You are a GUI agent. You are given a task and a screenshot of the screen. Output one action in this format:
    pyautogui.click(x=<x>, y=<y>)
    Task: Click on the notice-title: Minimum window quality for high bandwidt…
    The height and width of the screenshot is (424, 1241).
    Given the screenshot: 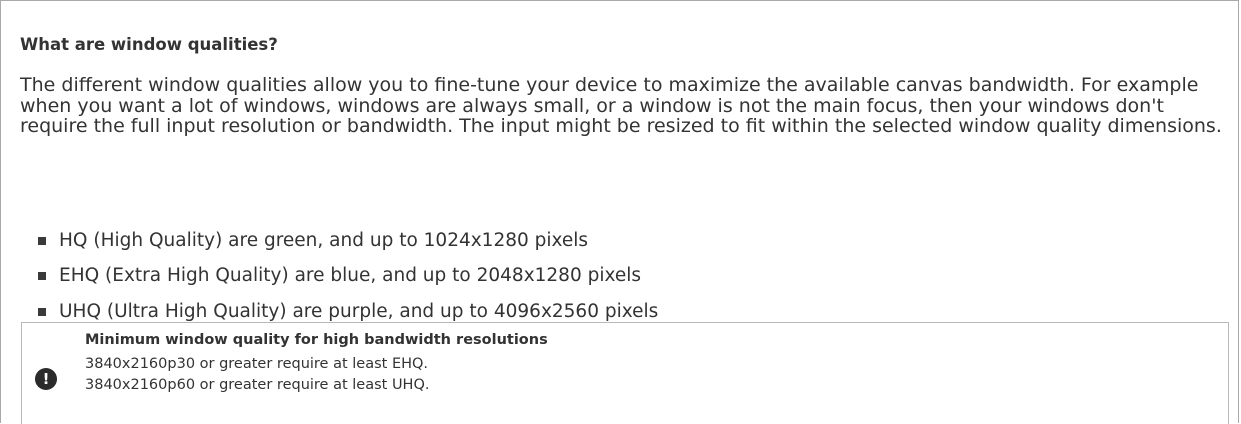 What is the action you would take?
    pyautogui.click(x=316, y=340)
    